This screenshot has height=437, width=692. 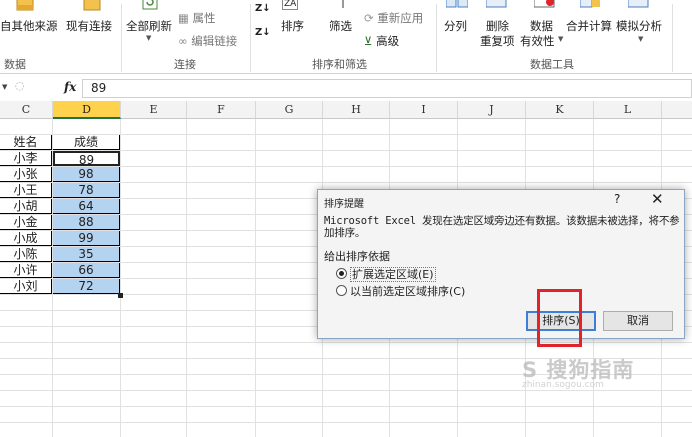 What do you see at coordinates (552, 64) in the screenshot?
I see `group-label-data-tools: 数据工具` at bounding box center [552, 64].